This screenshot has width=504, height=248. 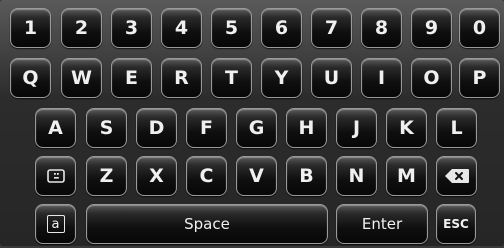 I want to click on key-m: M, so click(x=406, y=176).